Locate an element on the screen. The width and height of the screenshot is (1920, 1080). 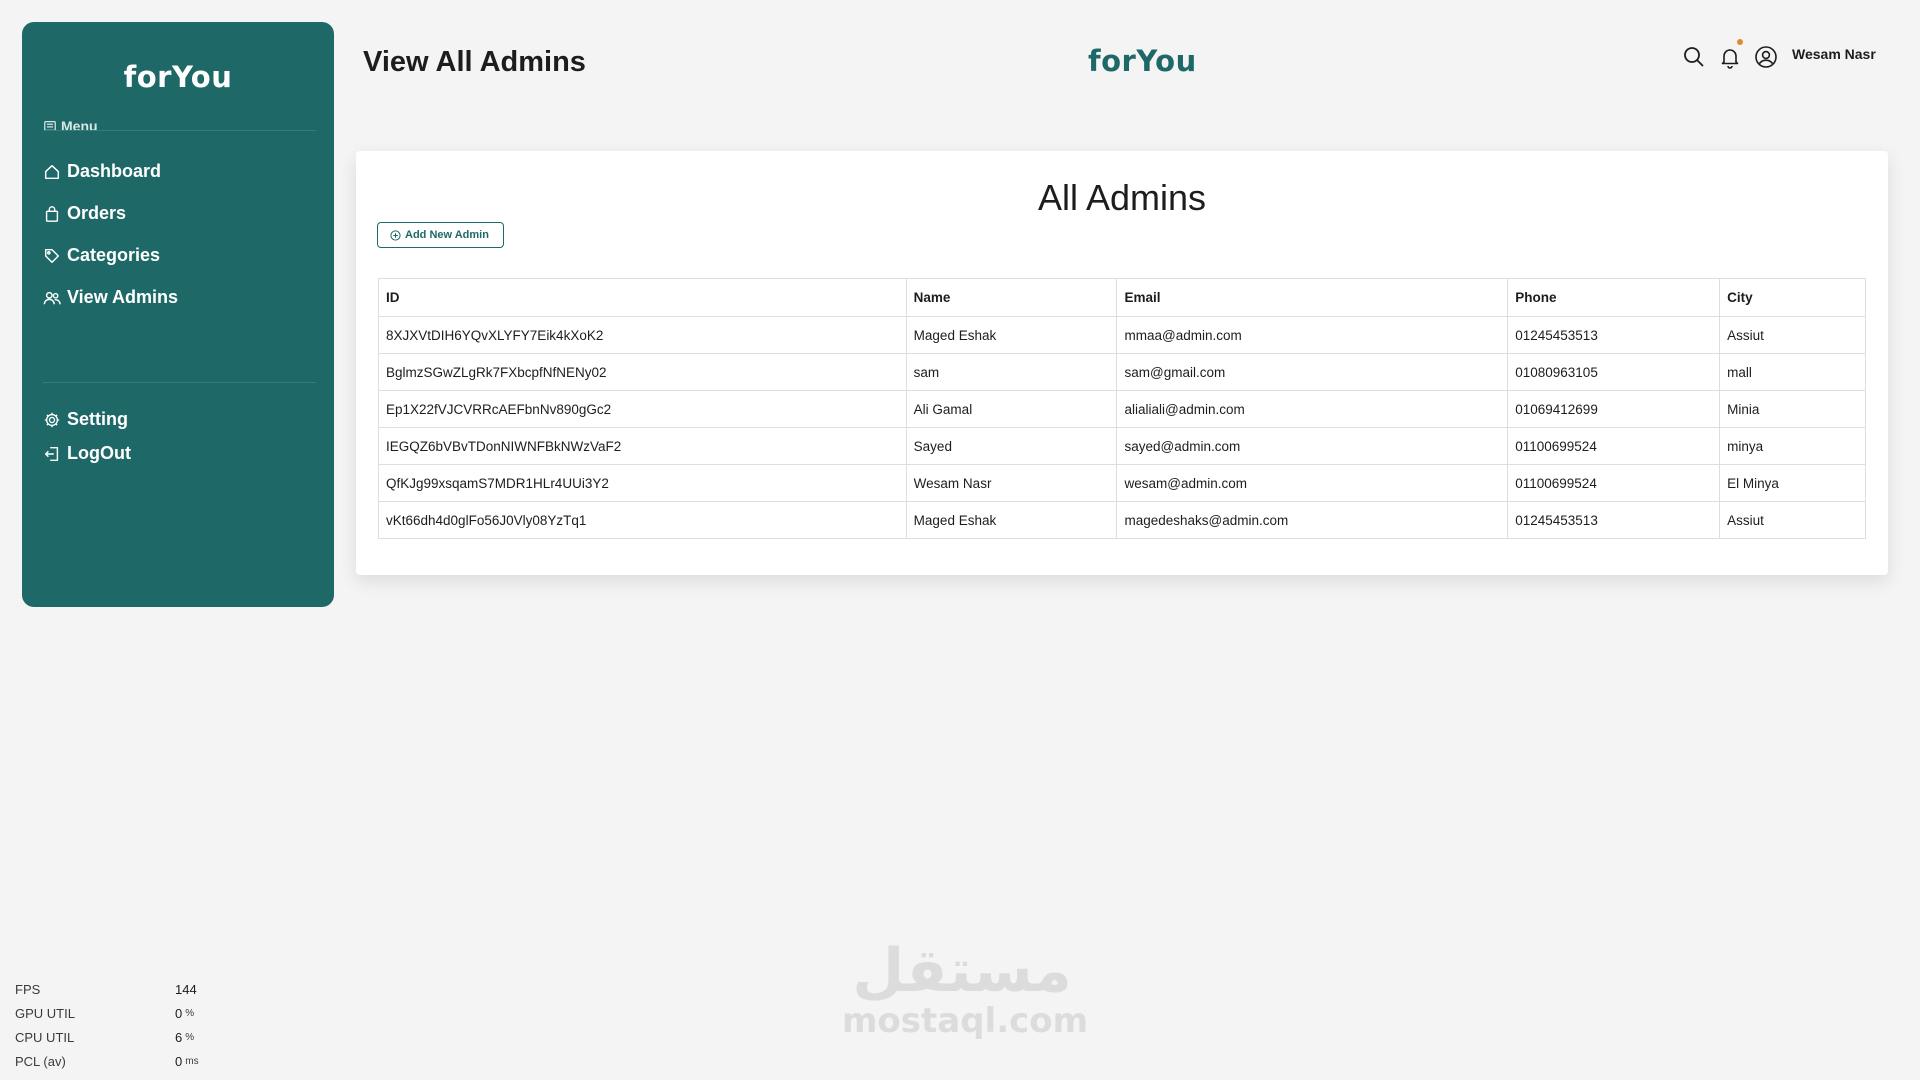
sidebar-item-categories: Categories is located at coordinates (101, 255).